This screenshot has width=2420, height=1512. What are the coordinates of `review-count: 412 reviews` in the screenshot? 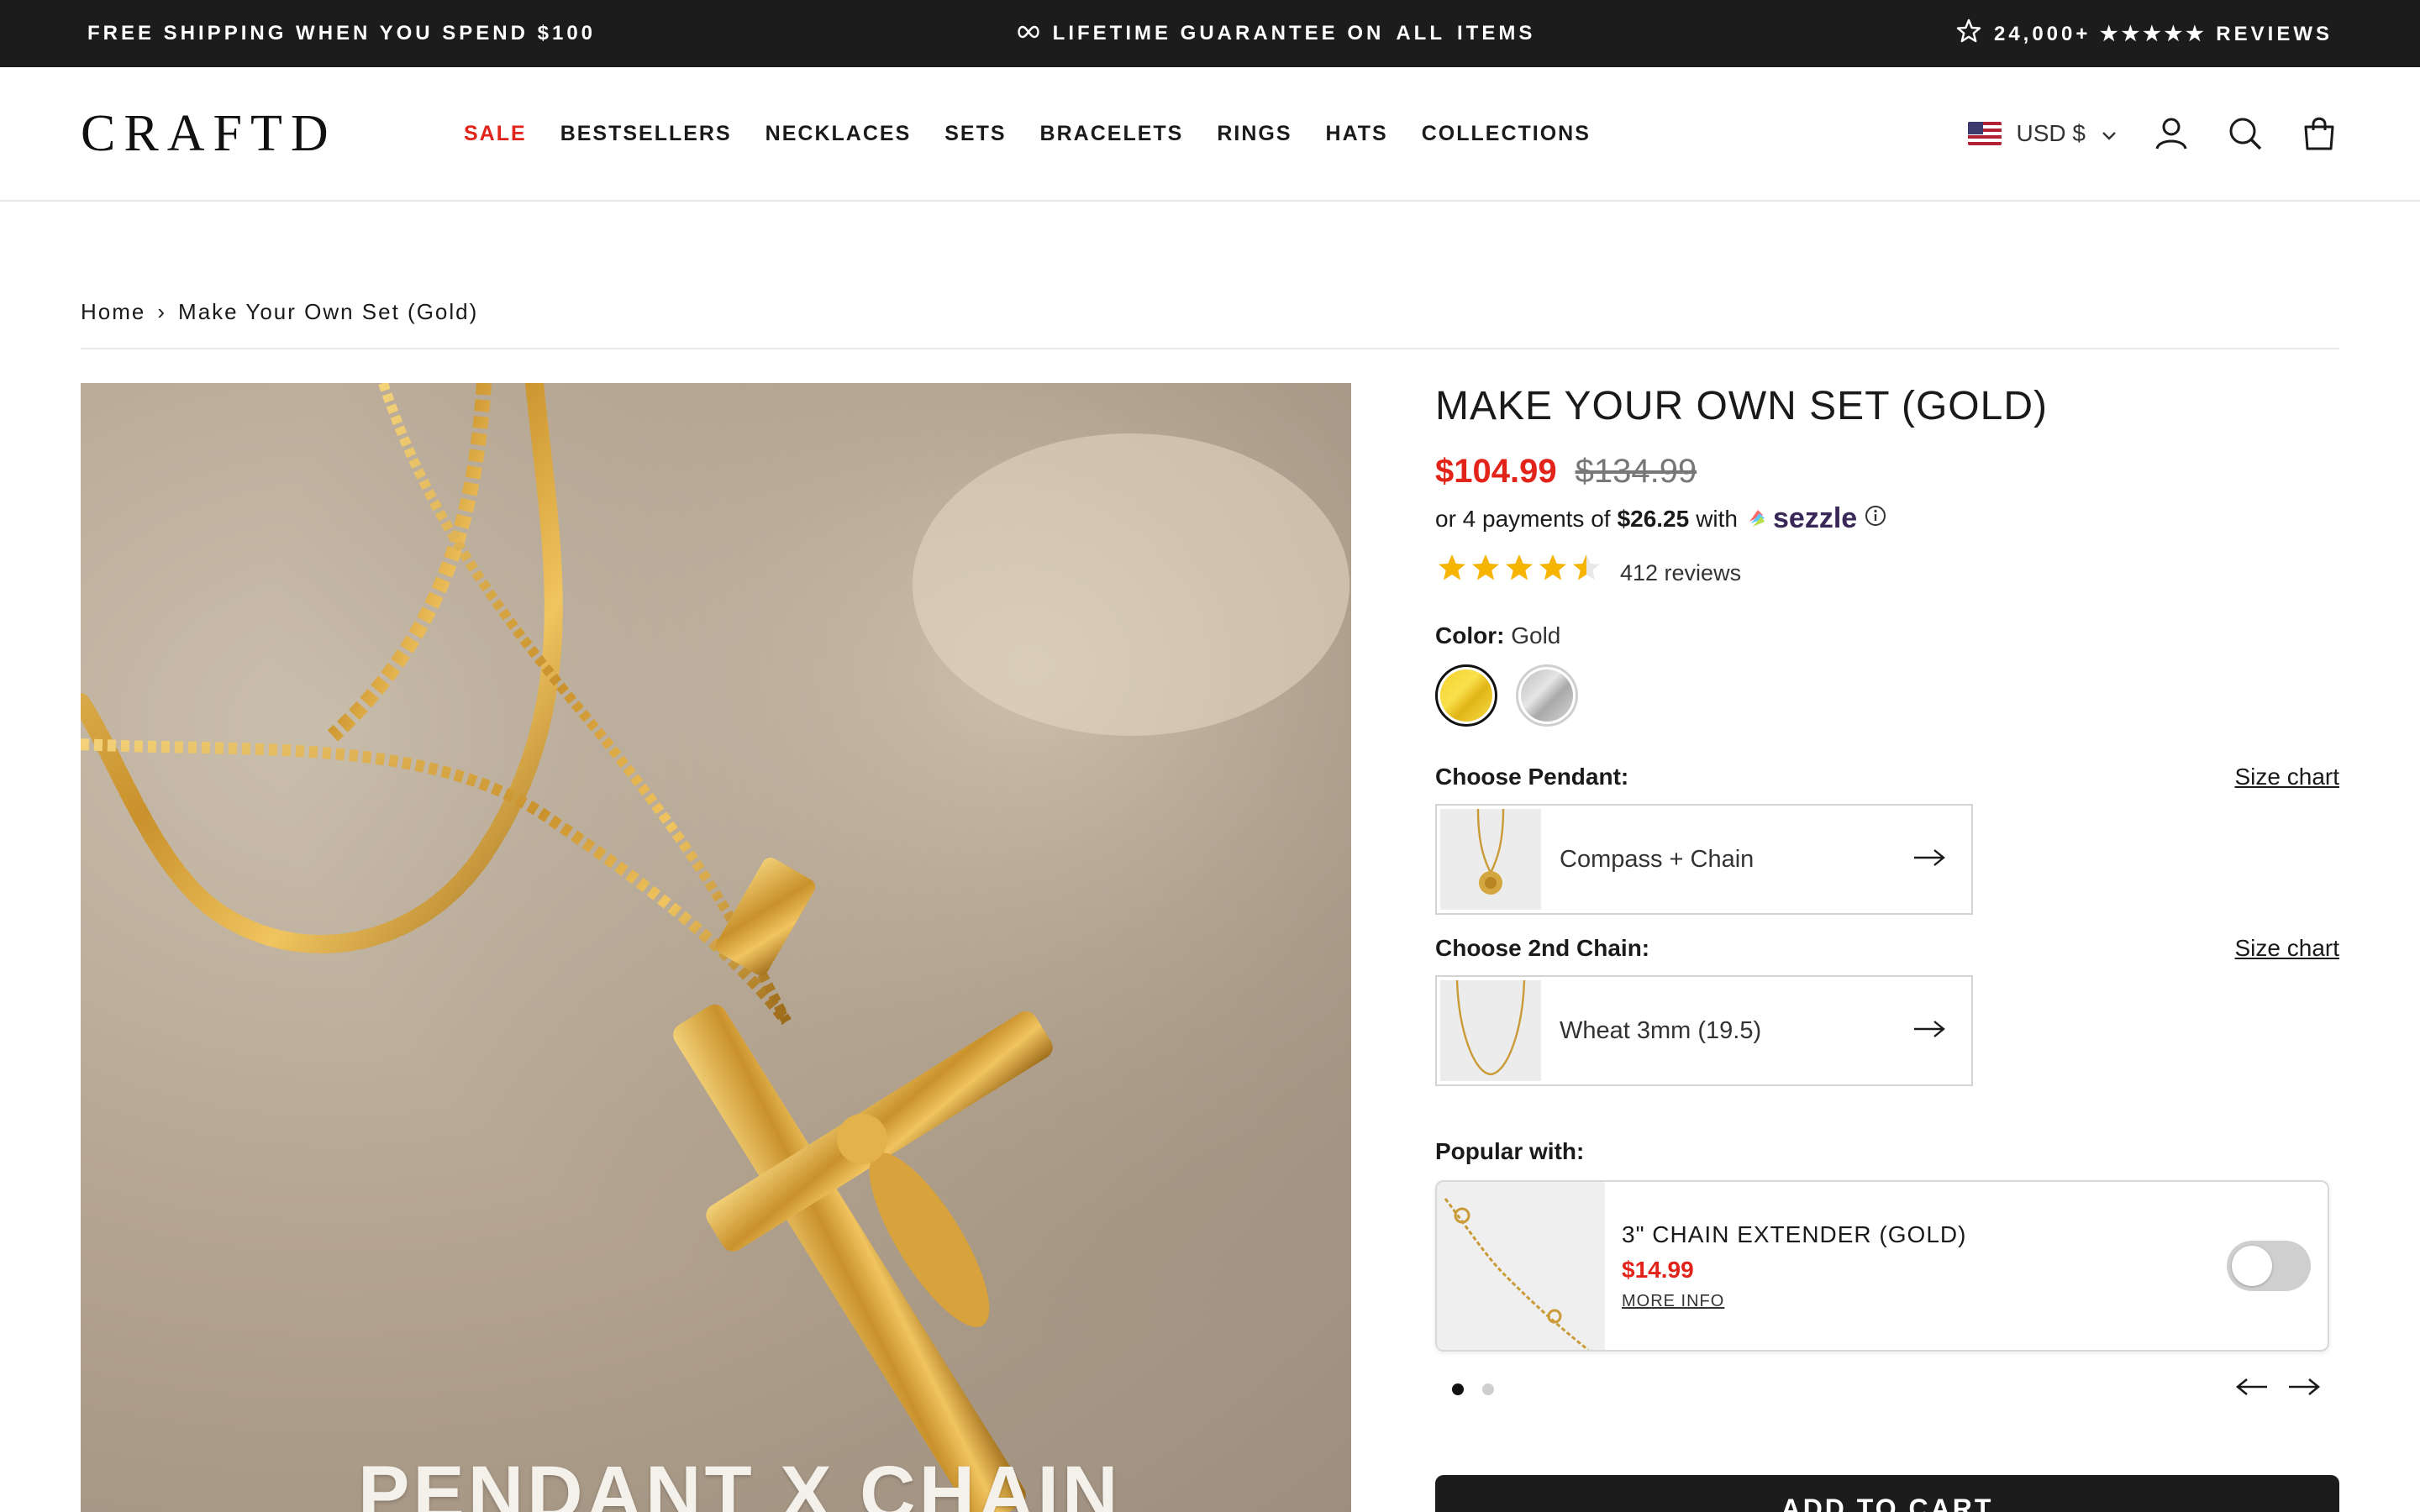 It's located at (1680, 573).